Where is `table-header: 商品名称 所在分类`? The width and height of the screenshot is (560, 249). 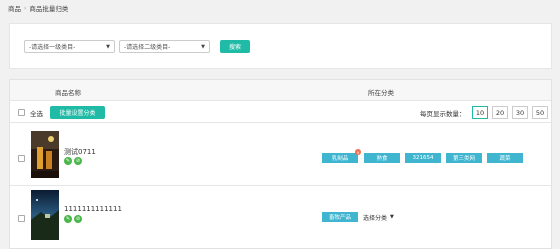 table-header: 商品名称 所在分类 is located at coordinates (280, 90).